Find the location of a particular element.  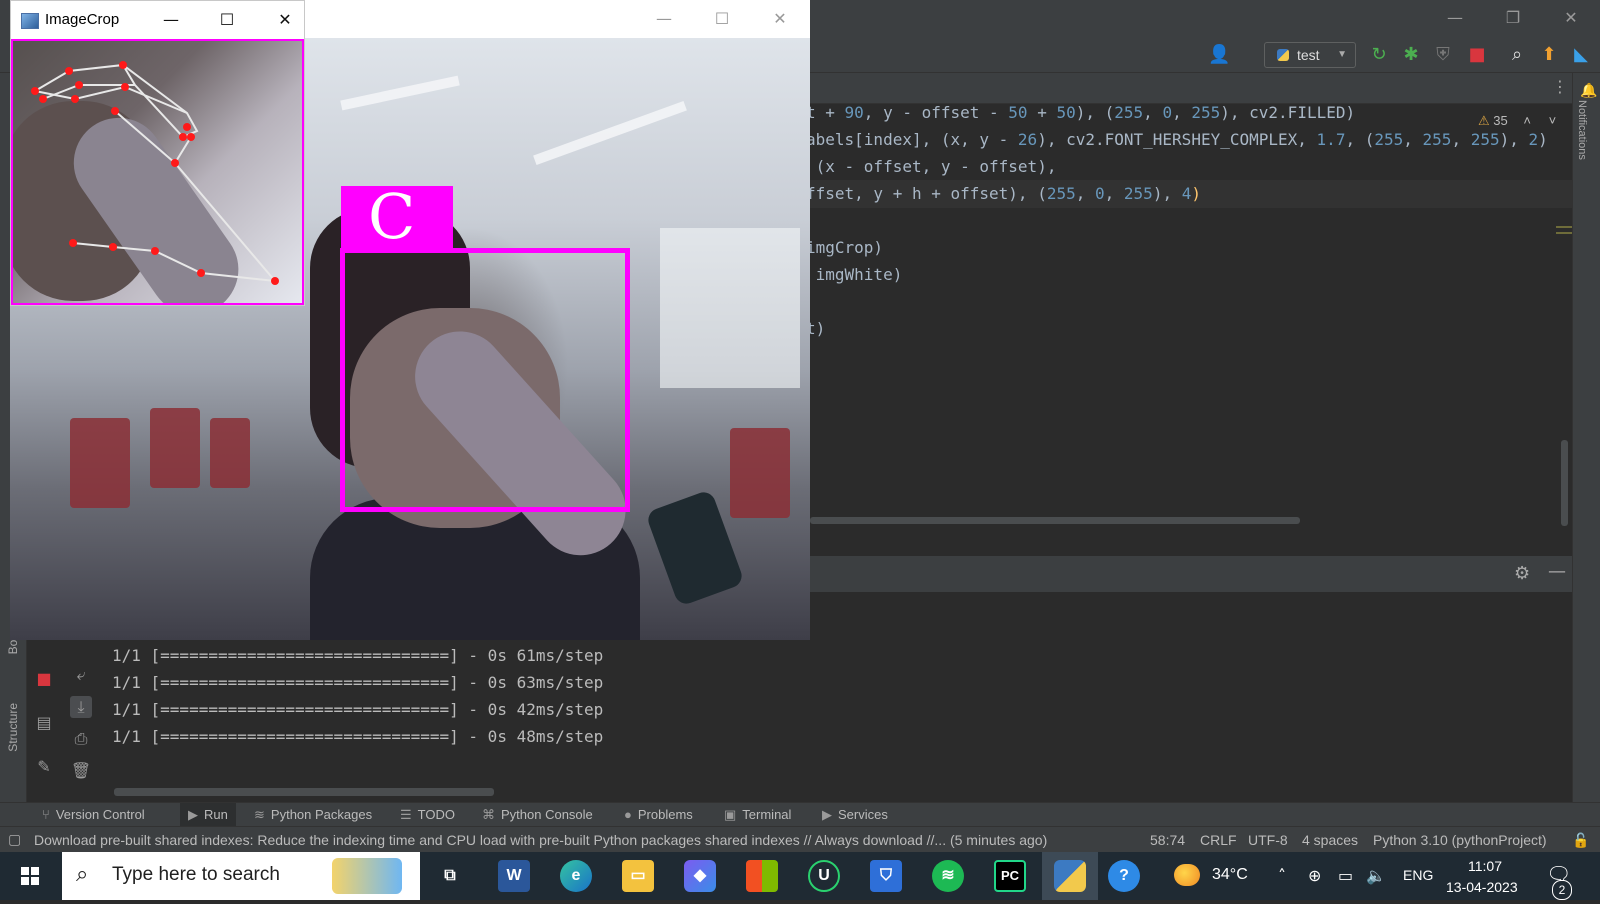

pycharm-icon: PC is located at coordinates (1010, 876).